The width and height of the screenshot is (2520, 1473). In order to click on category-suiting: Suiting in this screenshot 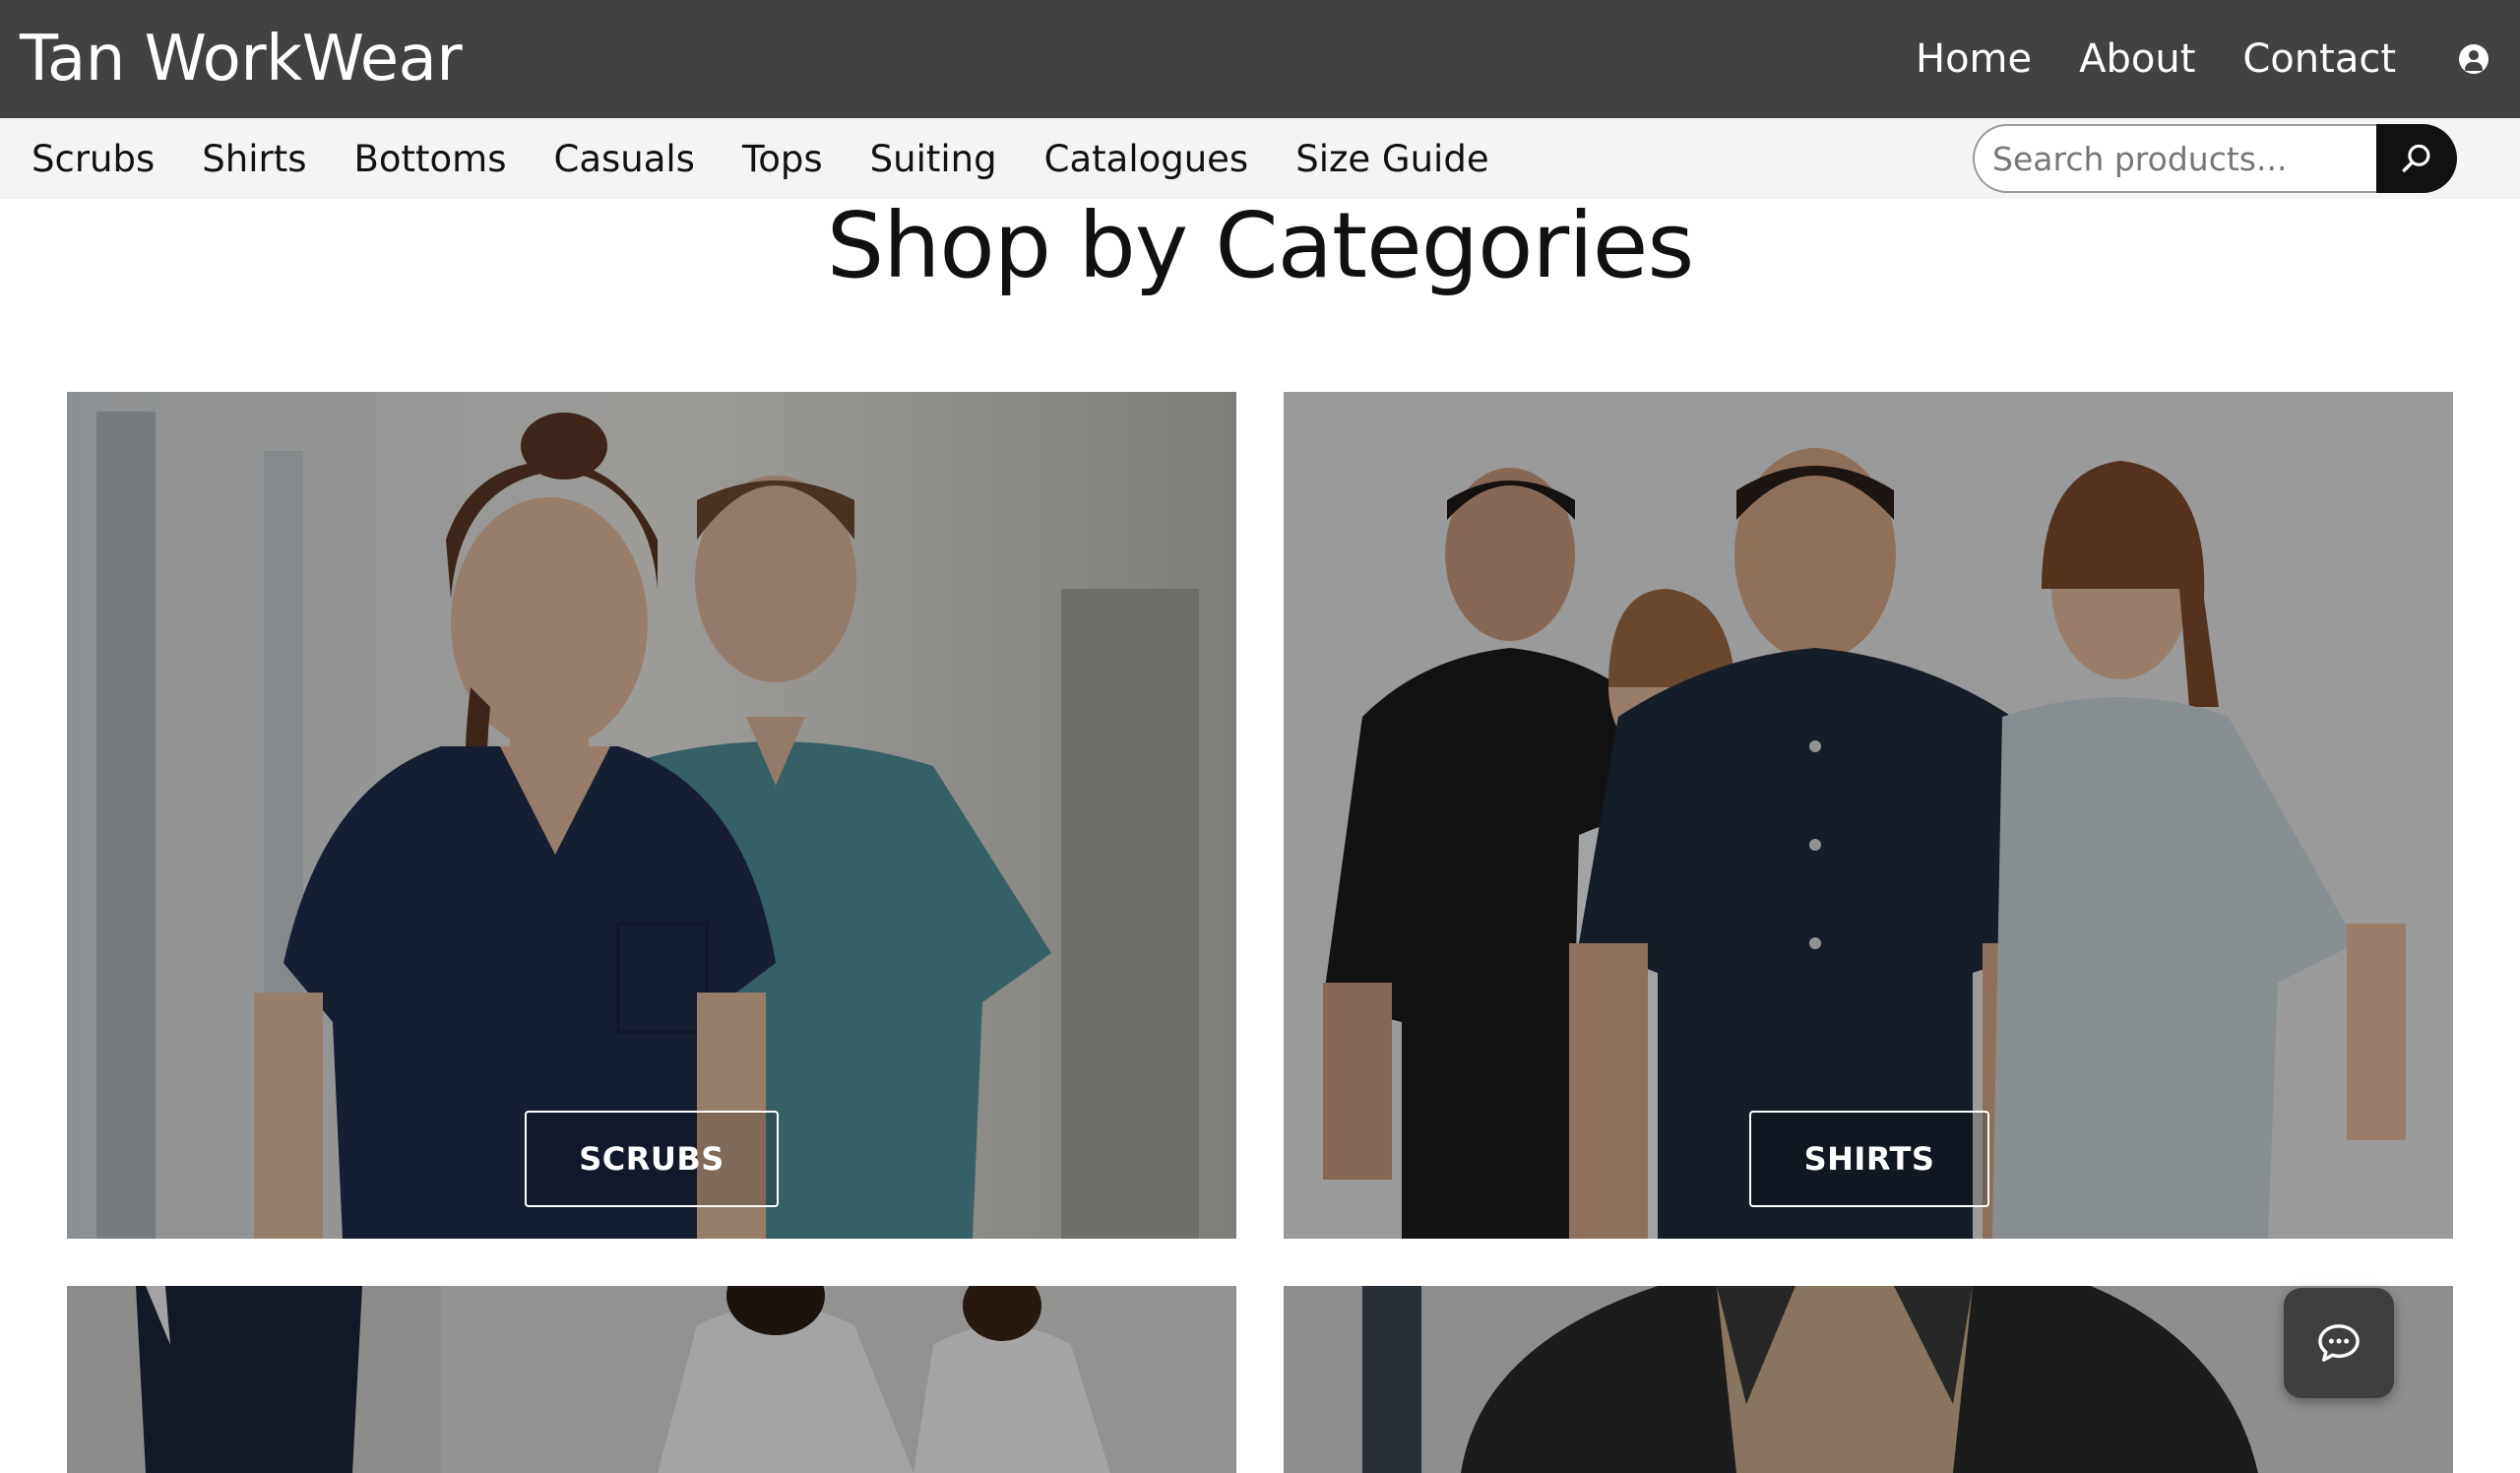, I will do `click(933, 159)`.